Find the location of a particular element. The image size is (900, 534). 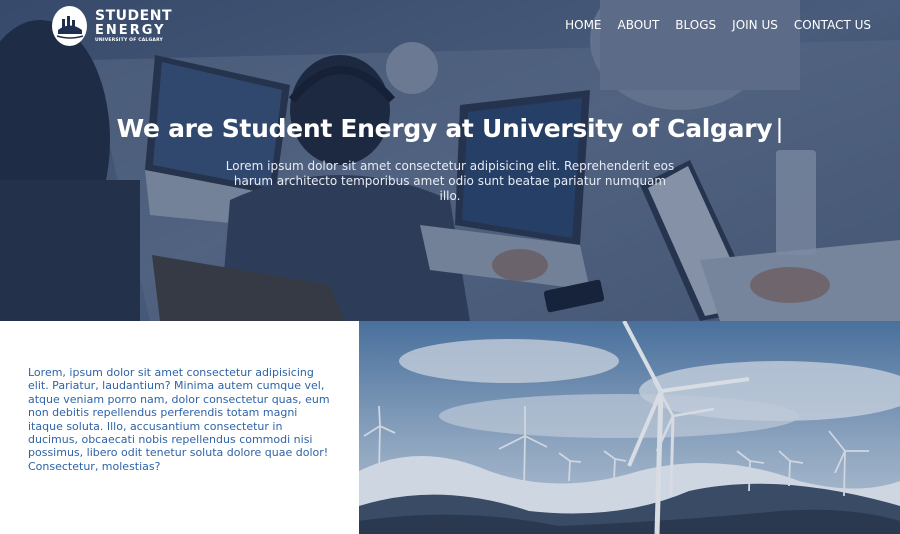

nav-contact-us-link: CONTACT US is located at coordinates (832, 25).